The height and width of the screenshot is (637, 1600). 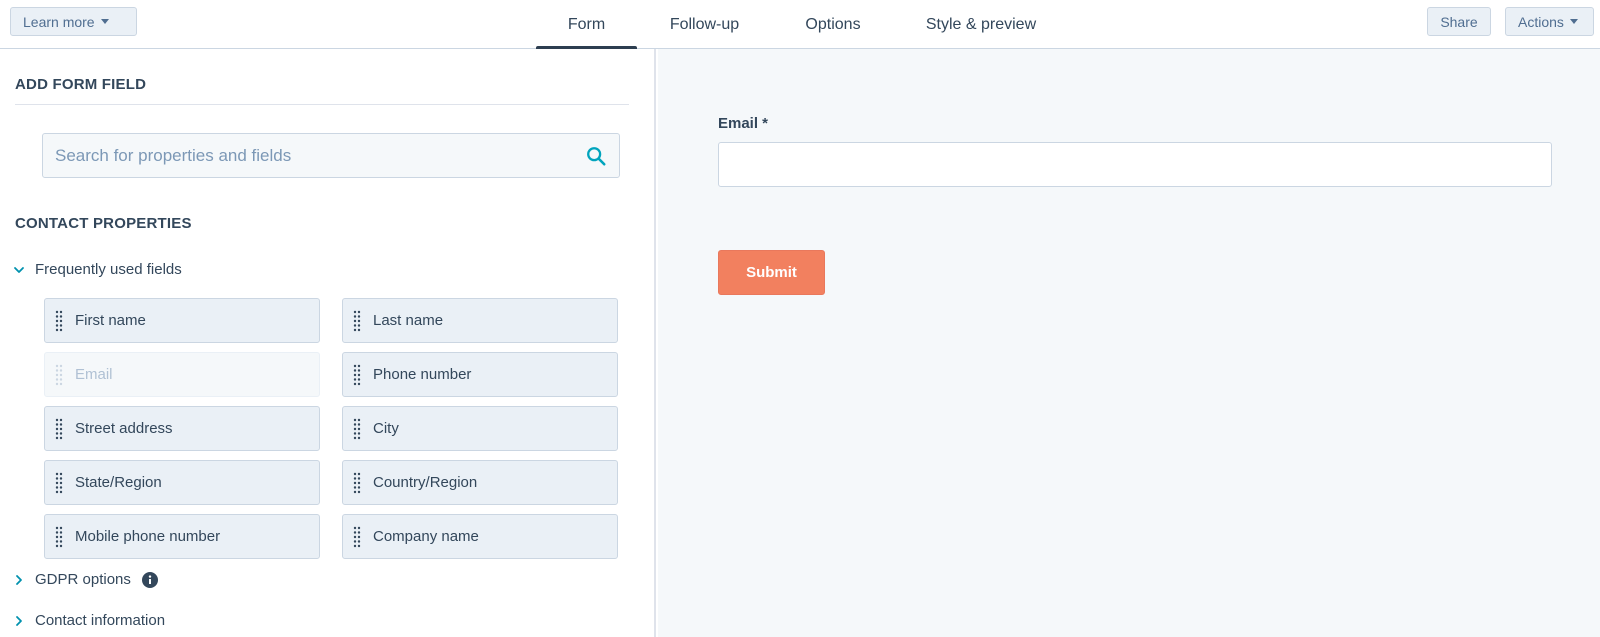 I want to click on frequent-fields-toggle: Frequently used fields, so click(x=97, y=269).